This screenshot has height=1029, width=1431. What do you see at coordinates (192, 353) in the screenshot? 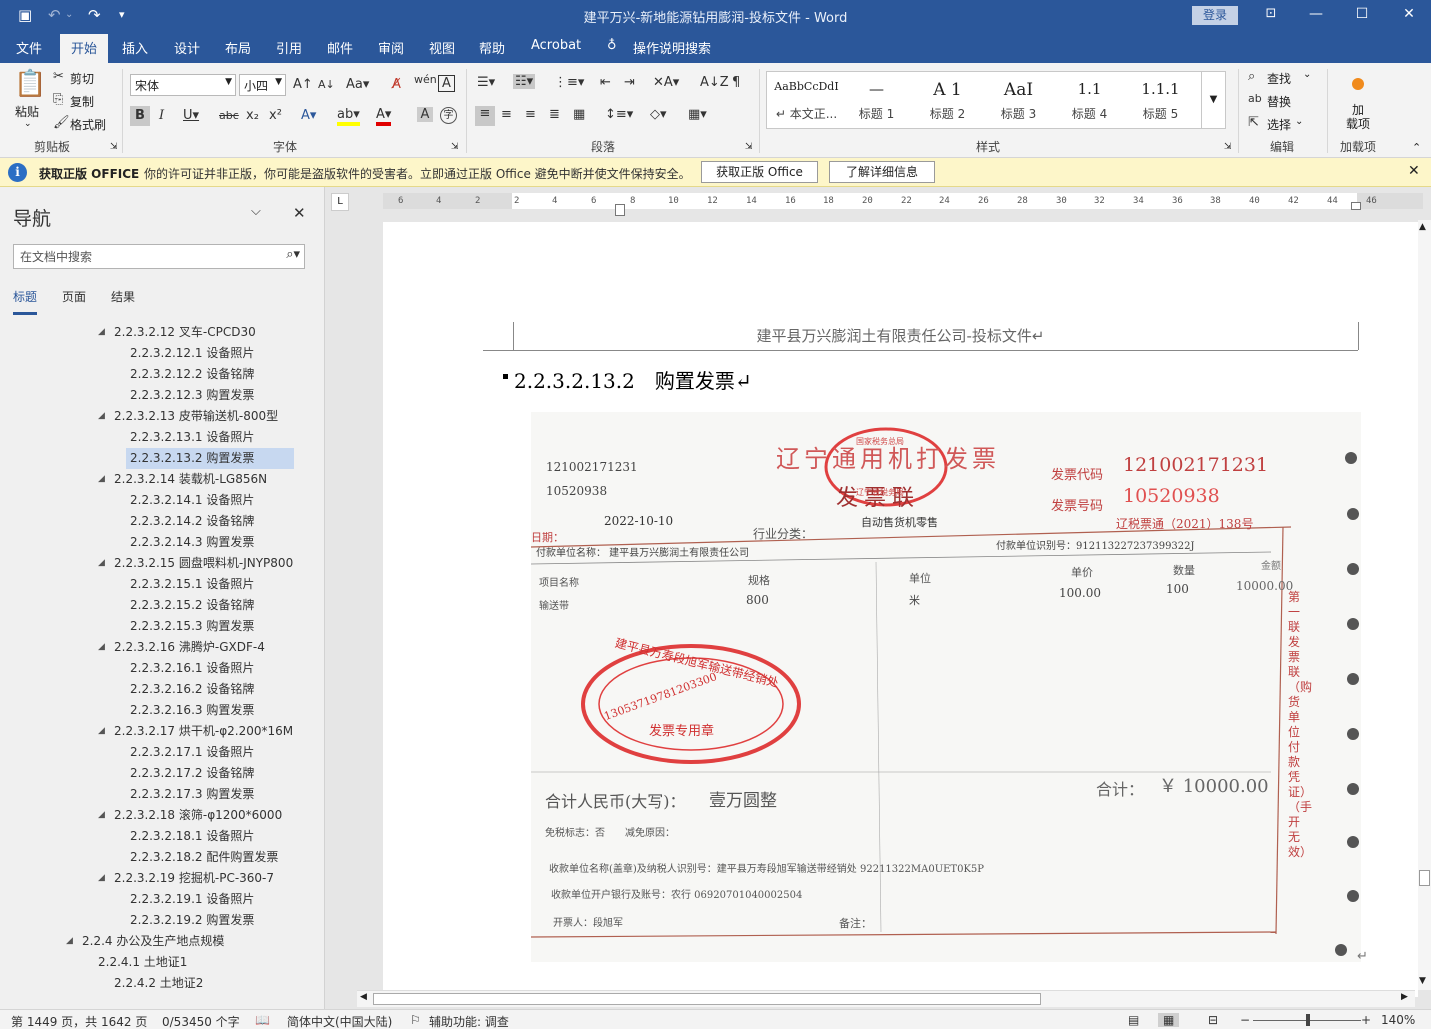
I see `nav-heading-item: 2.2.3.2.12.1 设备照片` at bounding box center [192, 353].